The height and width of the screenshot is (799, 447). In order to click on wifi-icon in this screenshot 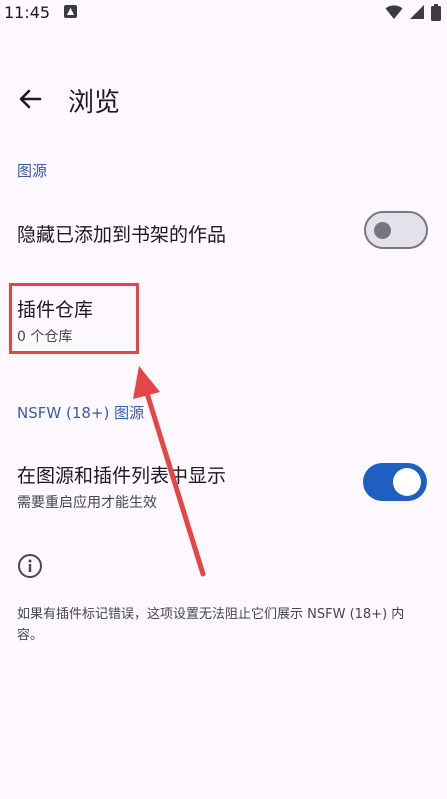, I will do `click(394, 12)`.